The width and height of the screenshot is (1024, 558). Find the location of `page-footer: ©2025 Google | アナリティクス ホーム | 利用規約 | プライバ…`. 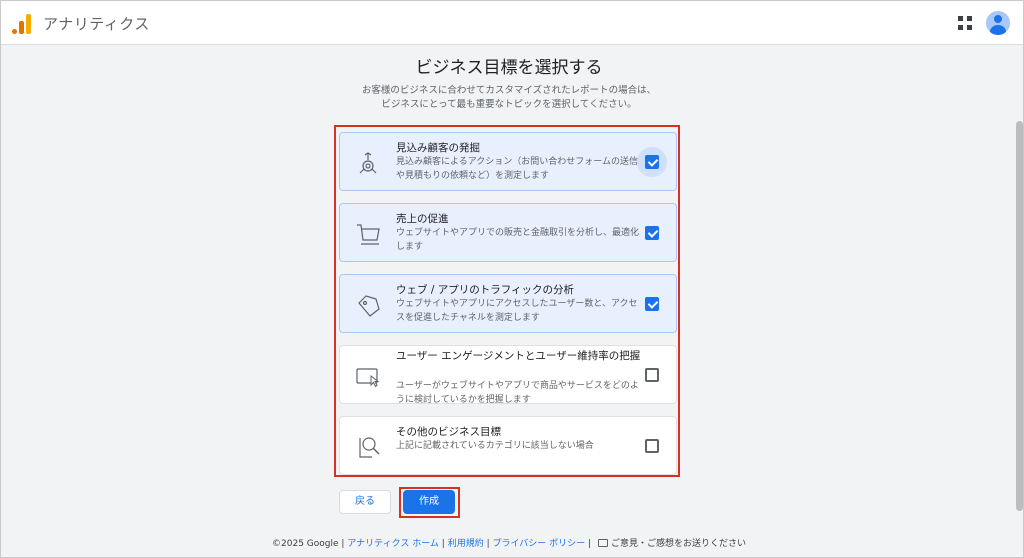

page-footer: ©2025 Google | アナリティクス ホーム | 利用規約 | プライバ… is located at coordinates (509, 542).